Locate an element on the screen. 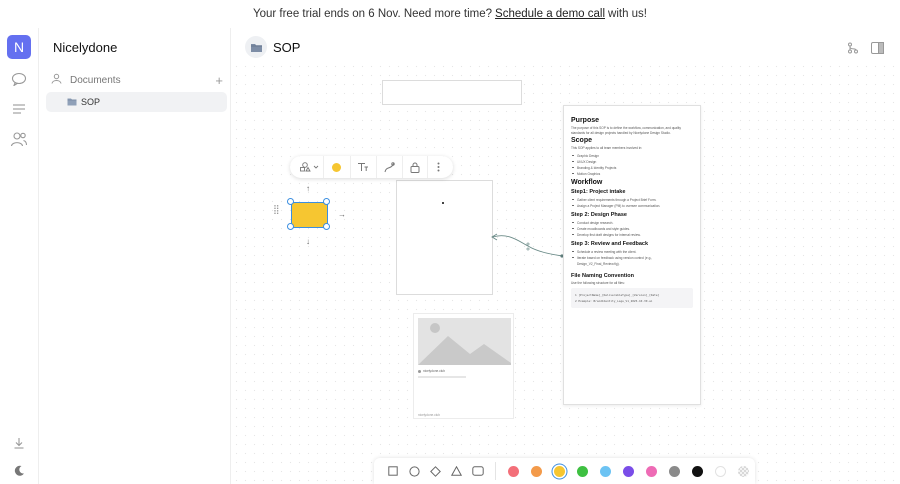 The width and height of the screenshot is (900, 484). document-header: SOP is located at coordinates (272, 47).